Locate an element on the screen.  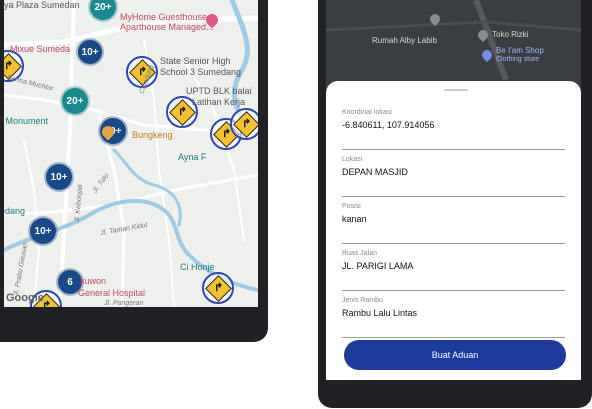
map-label-rumah: Rumah Alby Labib is located at coordinates (404, 40).